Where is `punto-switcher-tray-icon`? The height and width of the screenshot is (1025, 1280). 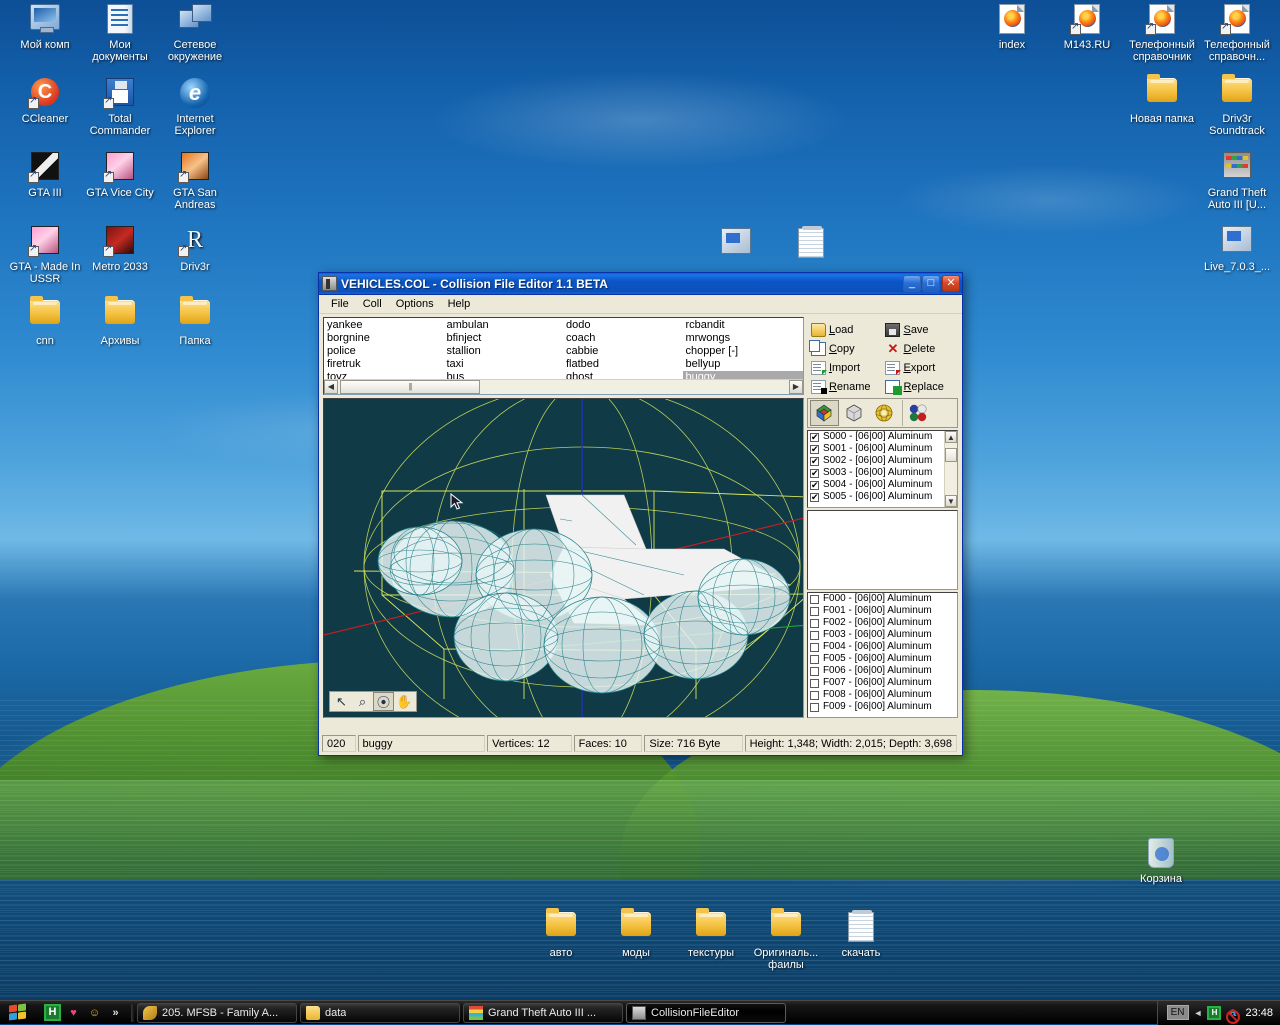
punto-switcher-tray-icon is located at coordinates (1214, 1012).